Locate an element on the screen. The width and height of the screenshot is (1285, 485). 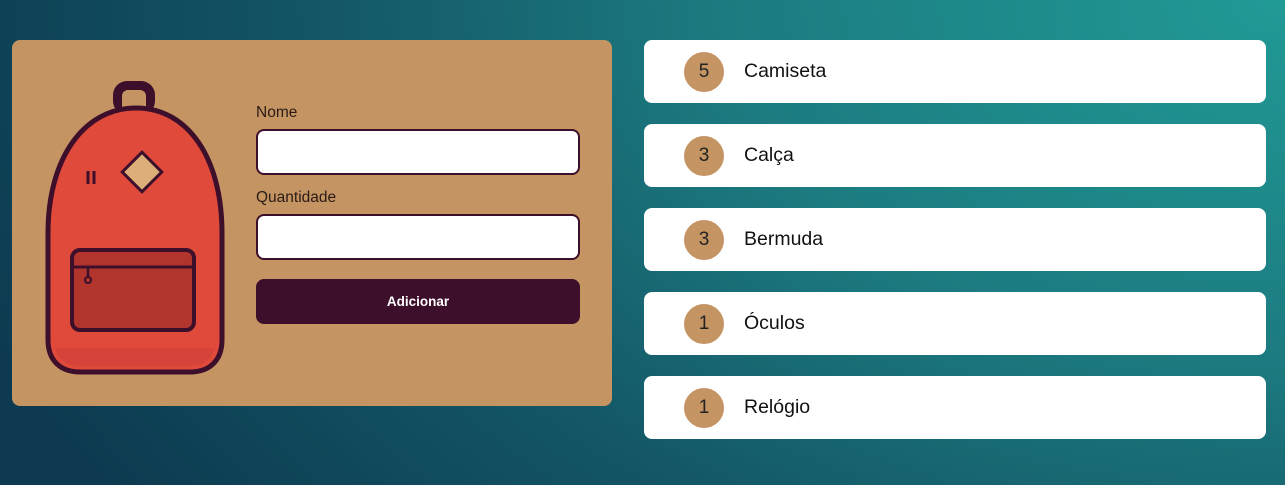
list-item: 1 Relógio is located at coordinates (955, 407).